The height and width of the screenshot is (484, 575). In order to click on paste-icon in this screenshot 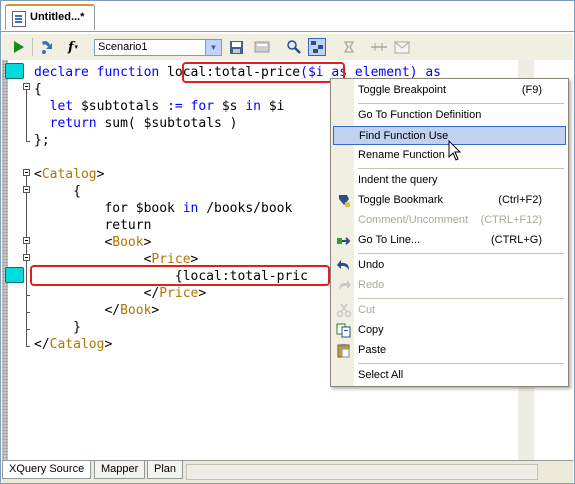, I will do `click(344, 350)`.